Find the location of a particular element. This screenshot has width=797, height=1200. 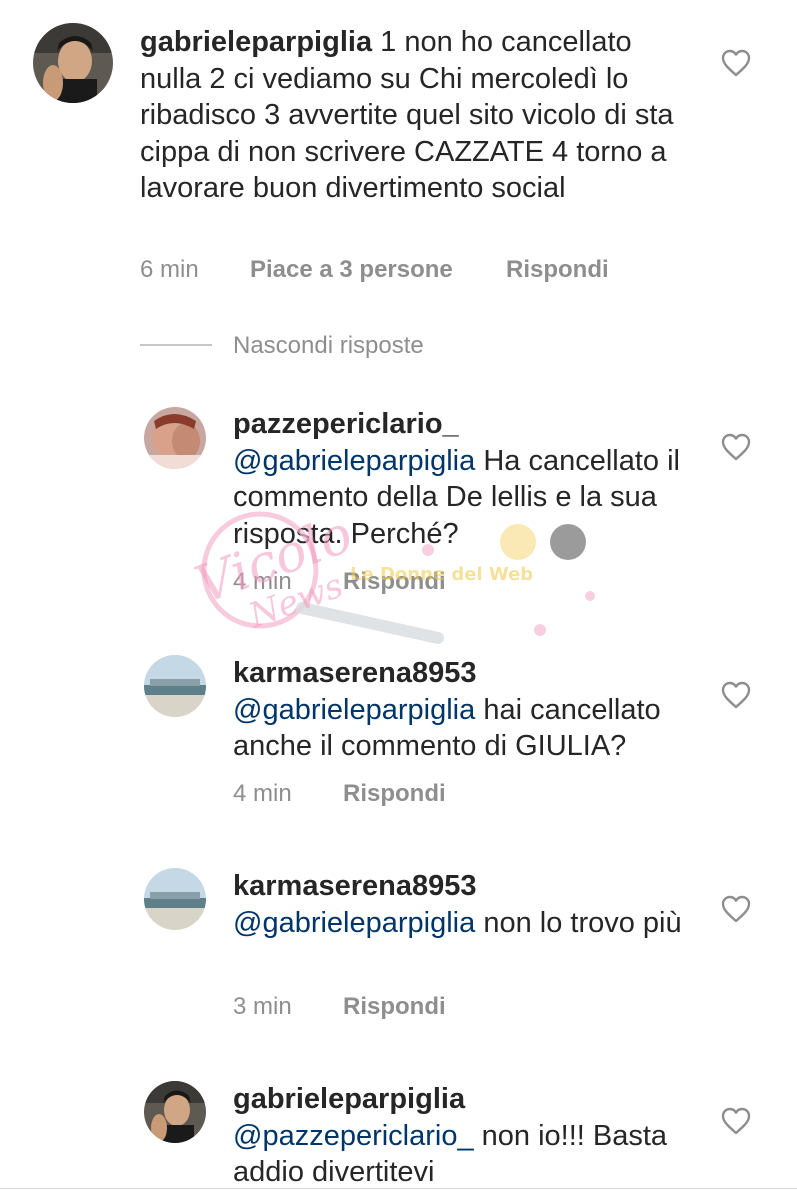

likes-count-button: Piace a 3 persone is located at coordinates (351, 270).